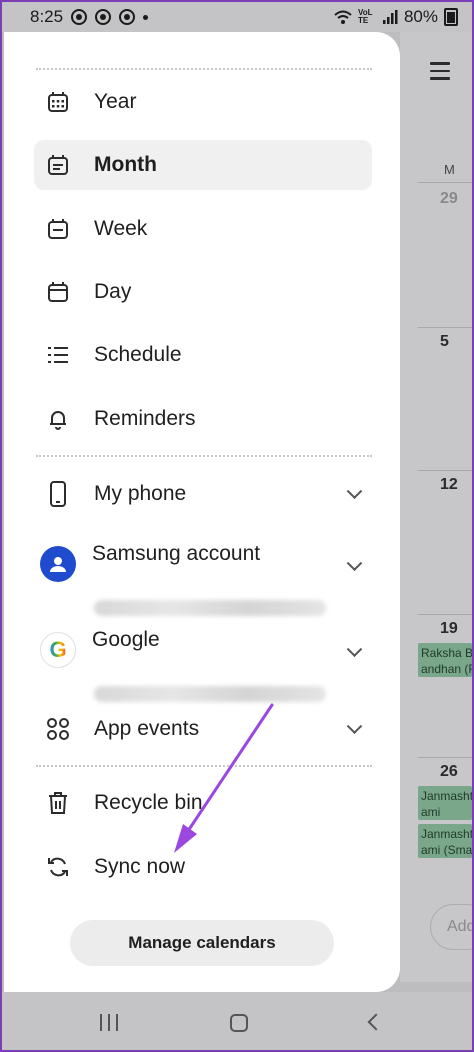 The width and height of the screenshot is (474, 1052). Describe the element at coordinates (237, 17) in the screenshot. I see `status-bar: 8:25 VoLTE 80%` at that location.